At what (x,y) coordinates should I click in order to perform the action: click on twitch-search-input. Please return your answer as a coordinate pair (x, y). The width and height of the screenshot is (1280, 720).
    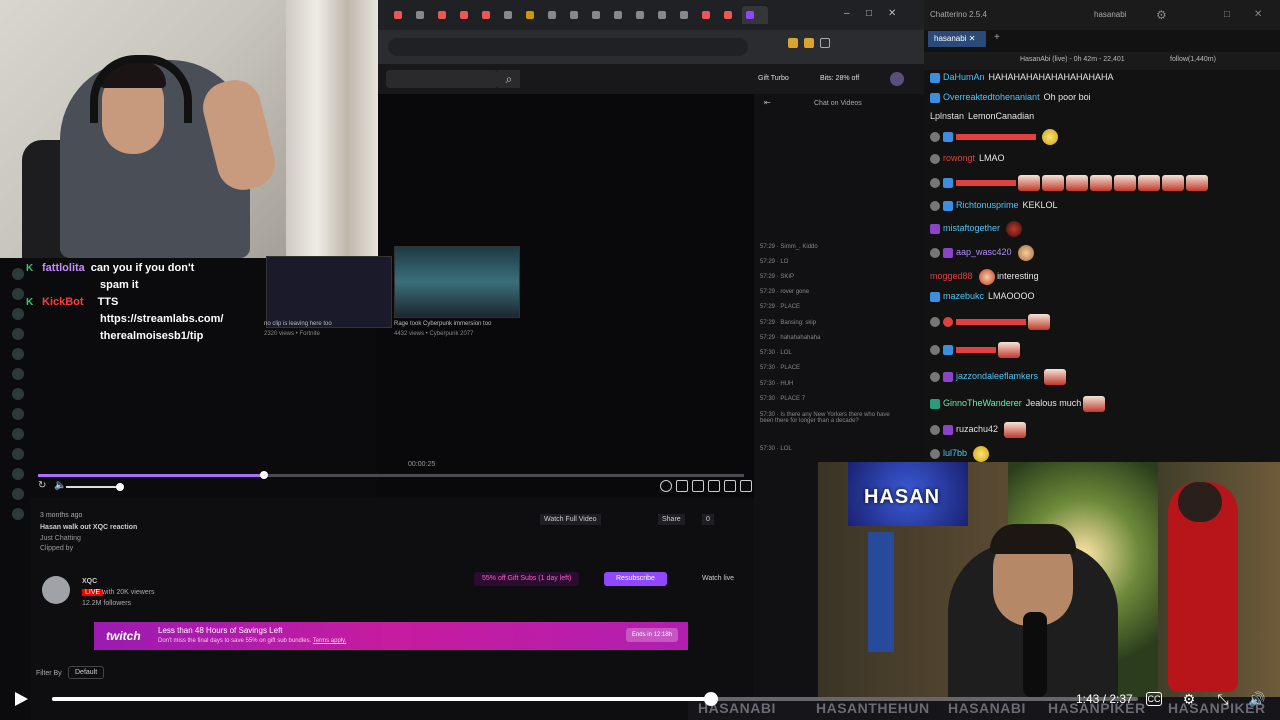
    Looking at the image, I should click on (442, 79).